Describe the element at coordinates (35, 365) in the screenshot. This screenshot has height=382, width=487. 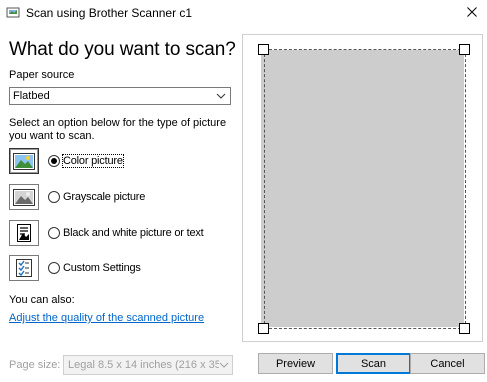
I see `page-size-label: Page size:` at that location.